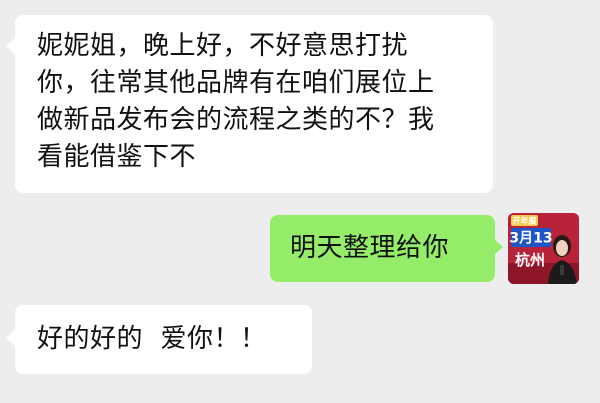 The width and height of the screenshot is (600, 403). Describe the element at coordinates (530, 260) in the screenshot. I see `avatar-city-text: 杭州` at that location.